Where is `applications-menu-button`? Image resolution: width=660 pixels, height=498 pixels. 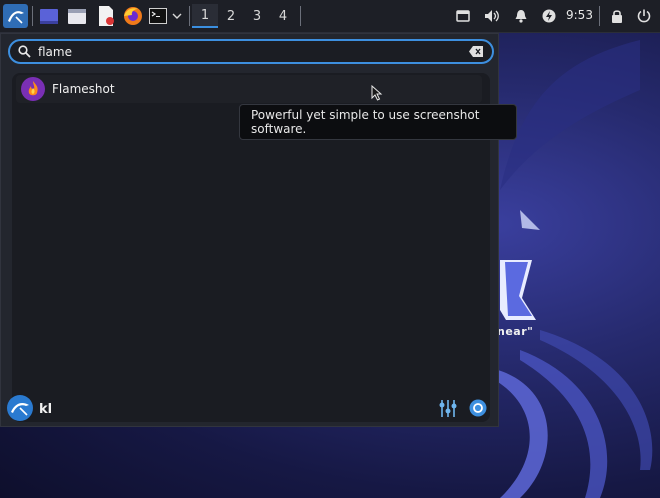 applications-menu-button is located at coordinates (15, 16).